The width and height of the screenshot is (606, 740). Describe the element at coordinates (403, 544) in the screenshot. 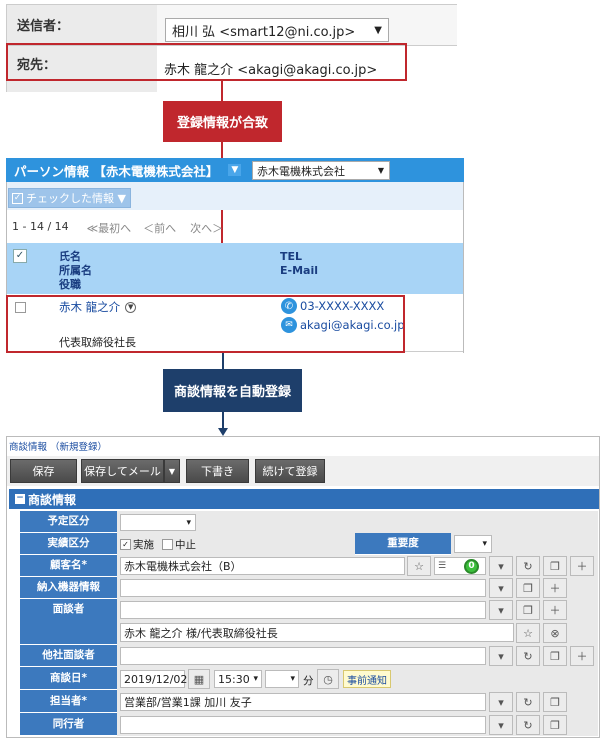

I see `label-importance: 重要度` at that location.